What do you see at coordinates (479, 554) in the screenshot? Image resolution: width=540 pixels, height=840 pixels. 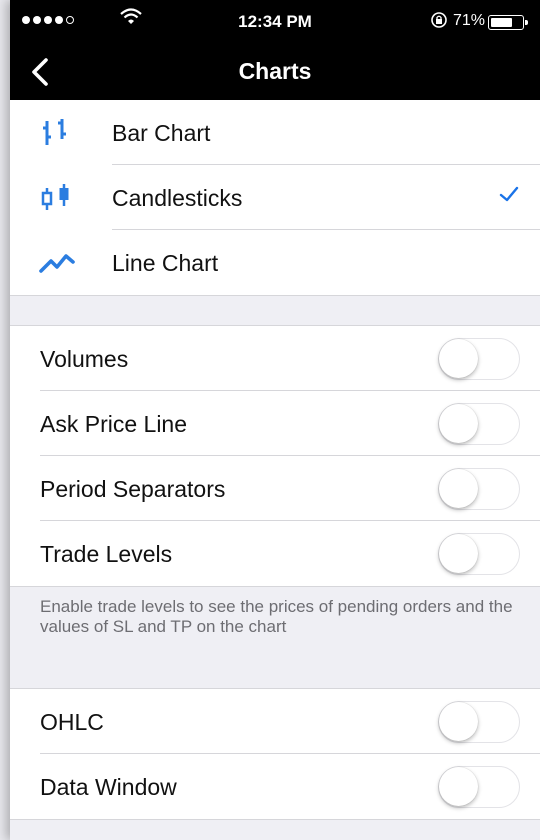 I see `trade-levels-toggle` at bounding box center [479, 554].